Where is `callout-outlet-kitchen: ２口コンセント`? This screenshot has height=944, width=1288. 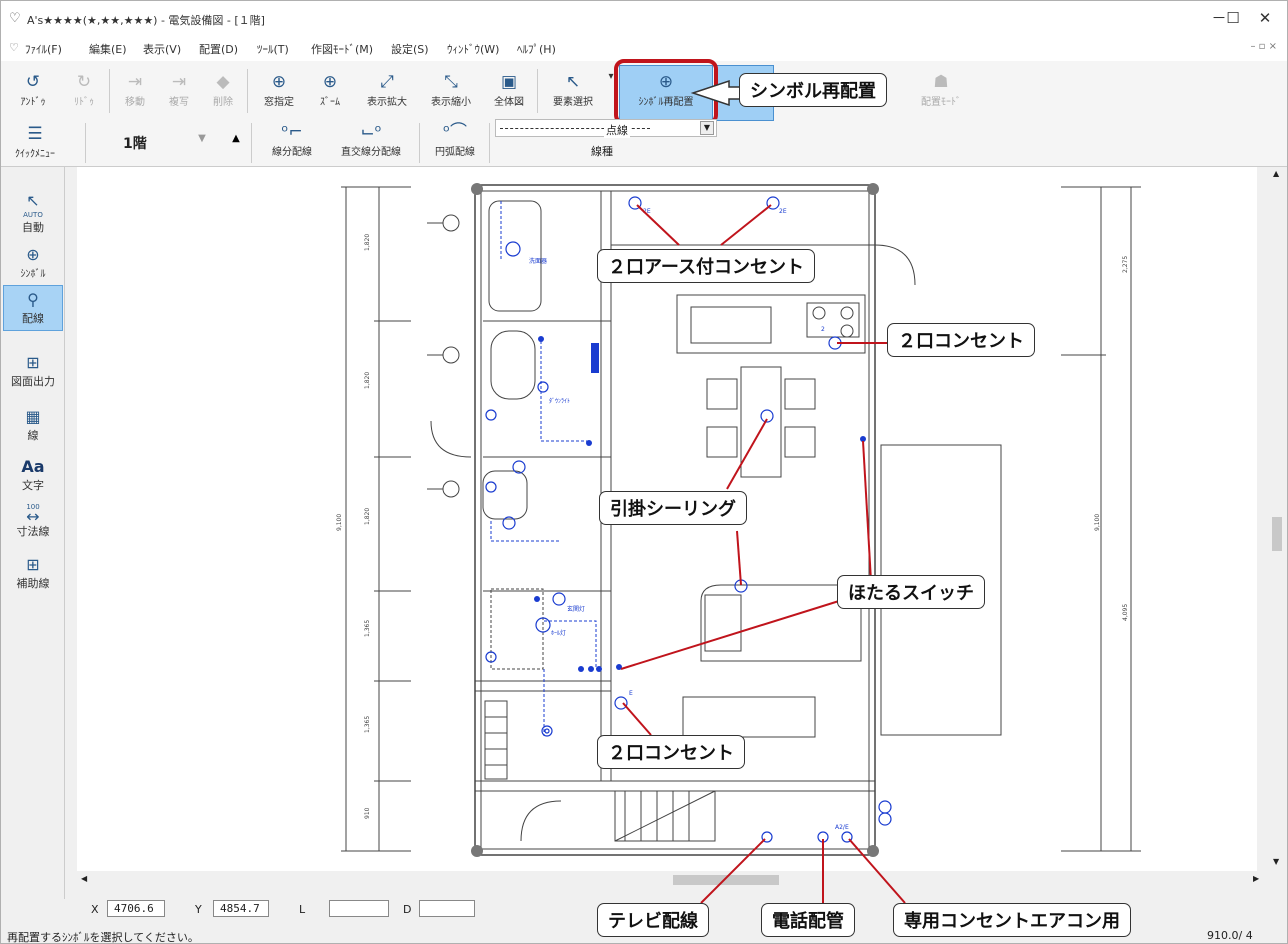
callout-outlet-kitchen: ２口コンセント is located at coordinates (961, 340).